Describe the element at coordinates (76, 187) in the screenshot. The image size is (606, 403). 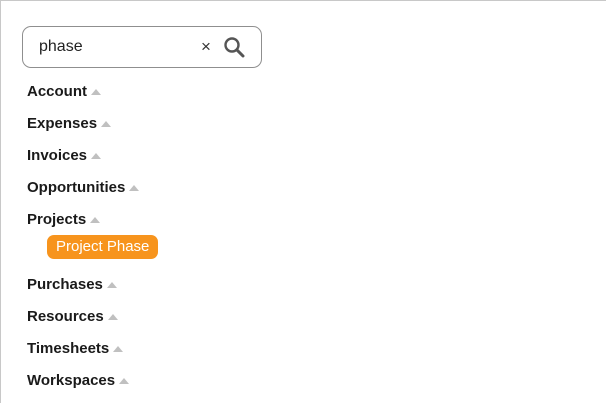
I see `category-label: Opportunities` at that location.